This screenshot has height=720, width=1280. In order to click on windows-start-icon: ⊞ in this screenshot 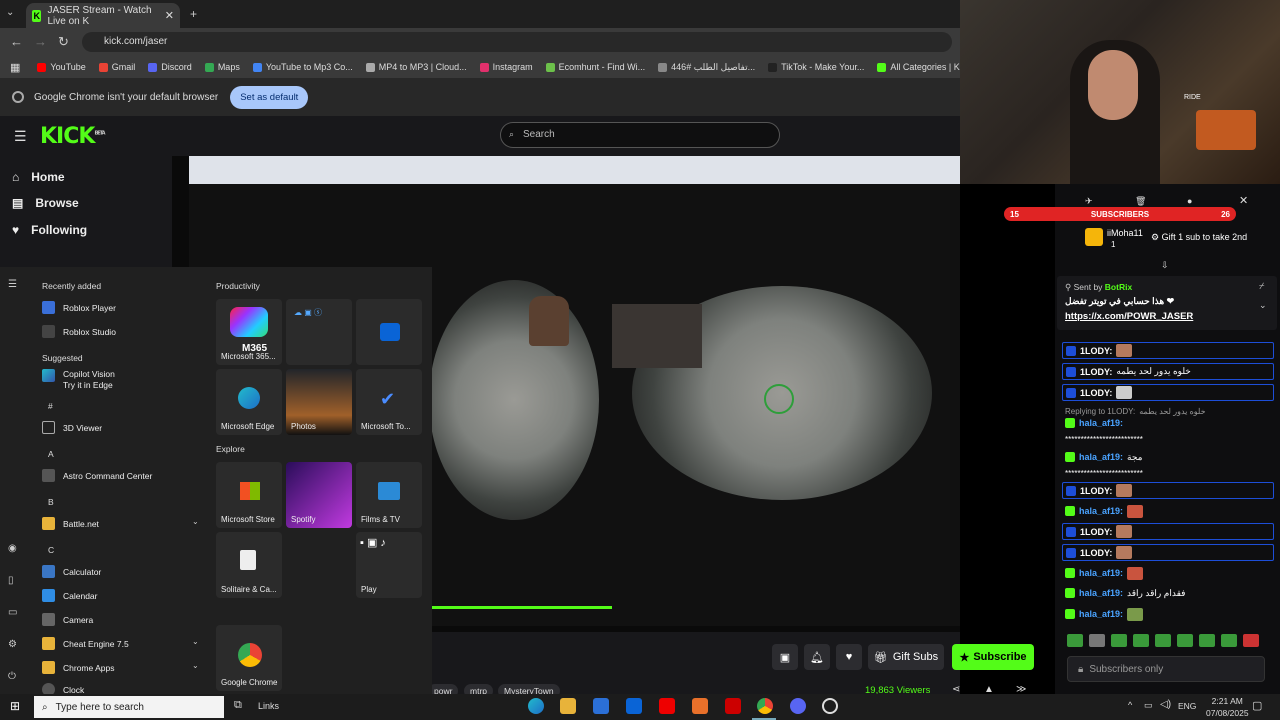, I will do `click(15, 706)`.